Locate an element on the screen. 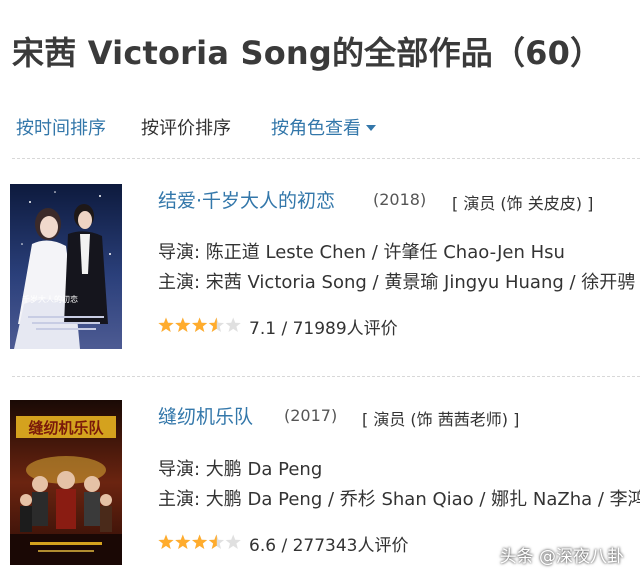  work-title-link: 结爱·千岁大人的初恋 is located at coordinates (246, 199).